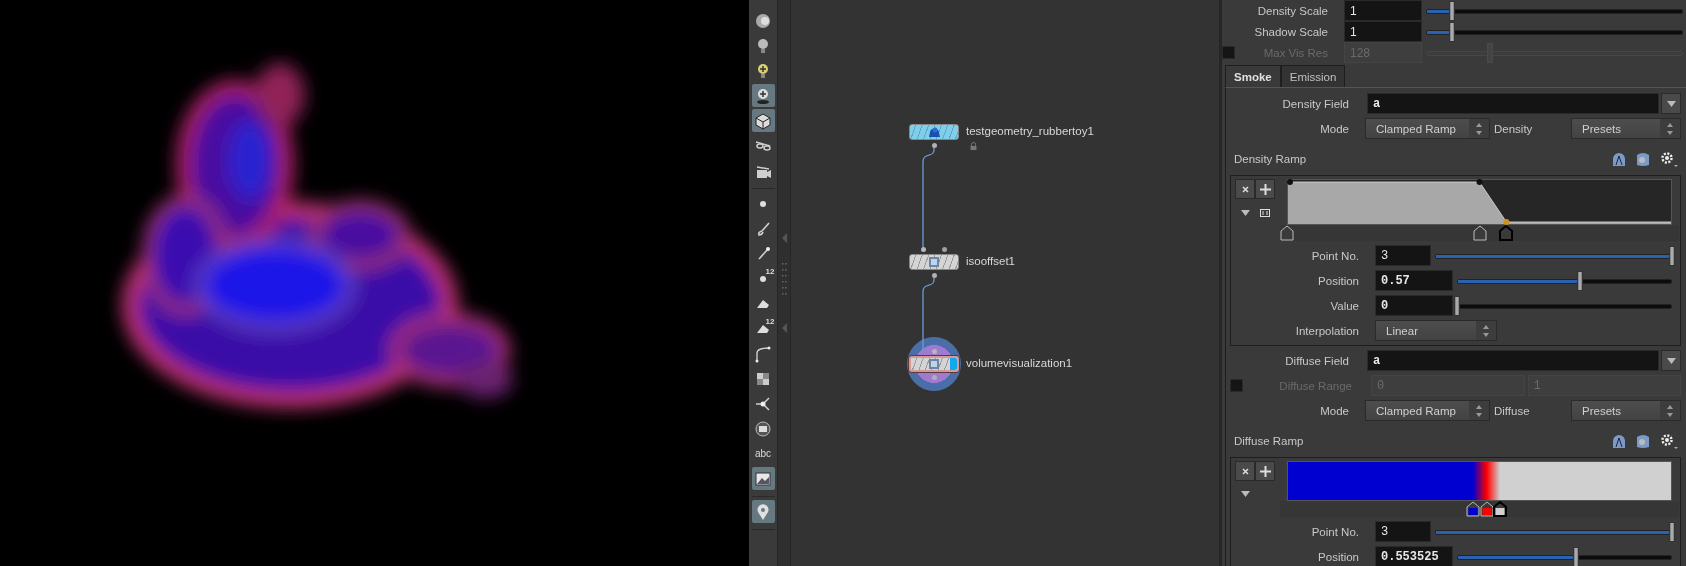 This screenshot has height=566, width=1686. What do you see at coordinates (763, 453) in the screenshot?
I see `shelf-tool-button: abc` at bounding box center [763, 453].